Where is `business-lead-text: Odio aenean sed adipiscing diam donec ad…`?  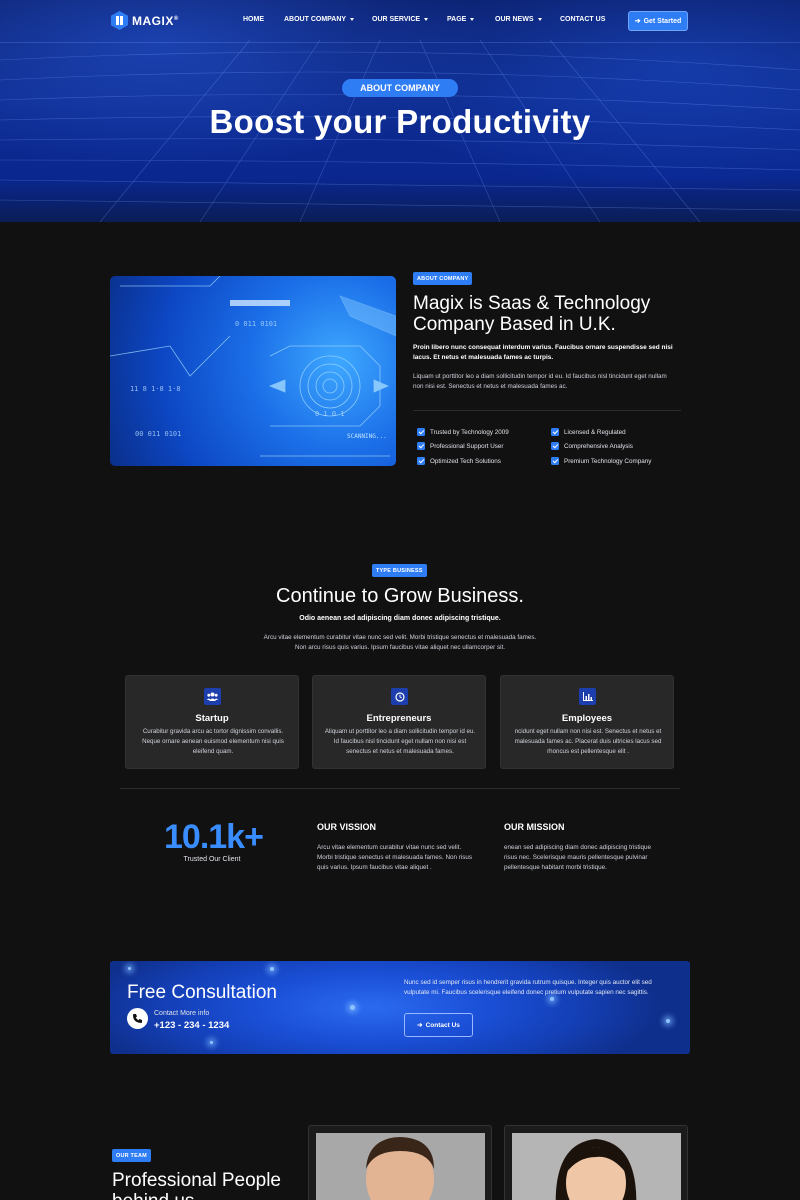 business-lead-text: Odio aenean sed adipiscing diam donec ad… is located at coordinates (400, 618).